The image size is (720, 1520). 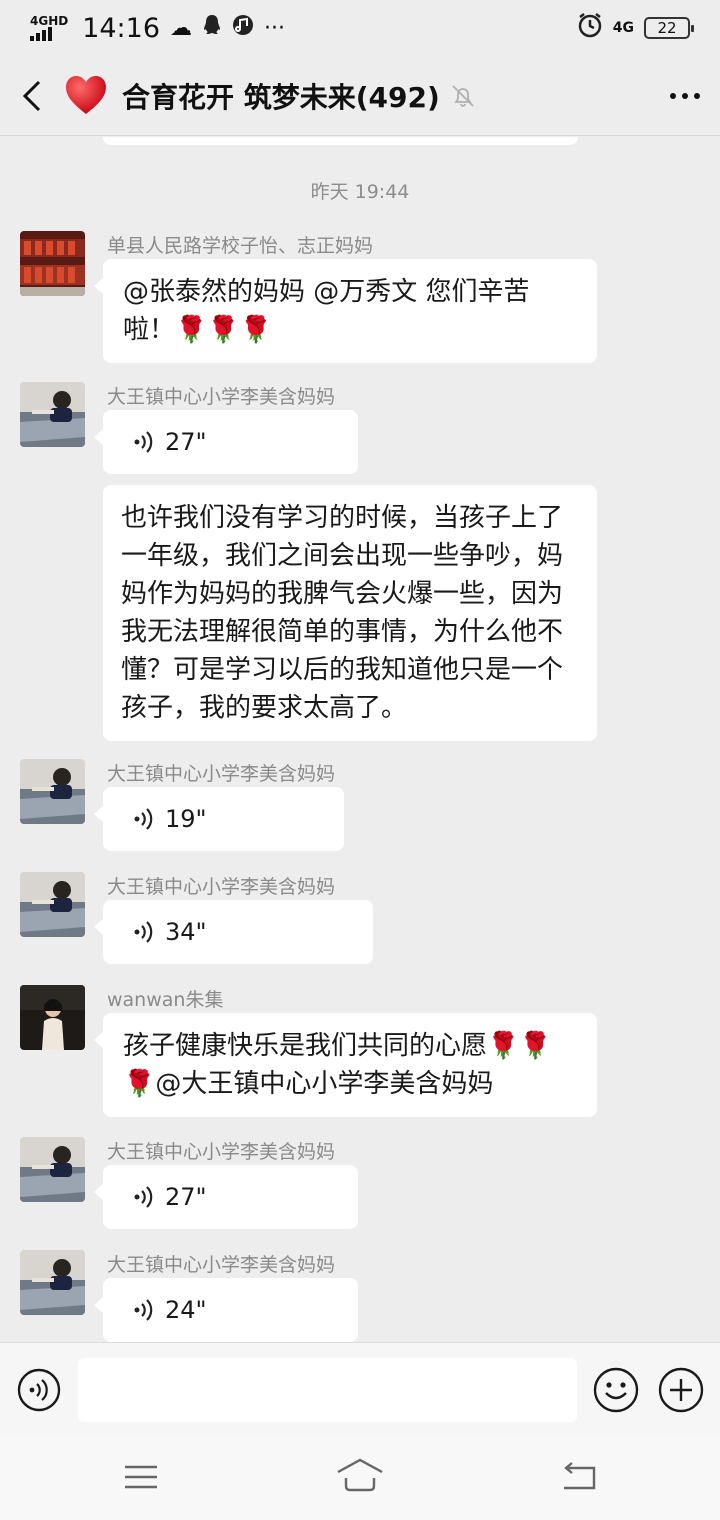 I want to click on message-item: wanwan朱集 孩子健康快乐是我们共同的心愿🌹🌹 🌹@大王镇中心小学李美含妈妈, so click(x=360, y=1055).